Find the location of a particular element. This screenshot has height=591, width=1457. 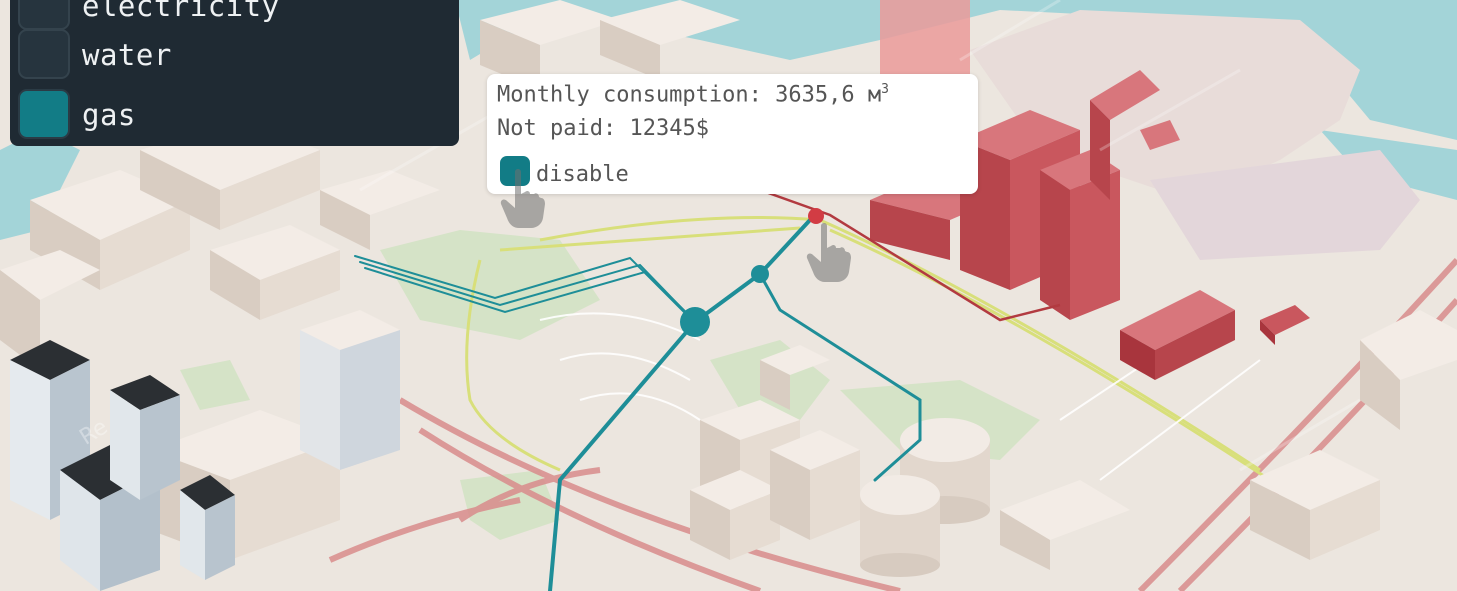

consumption-label: Monthly consumption: is located at coordinates (629, 95).